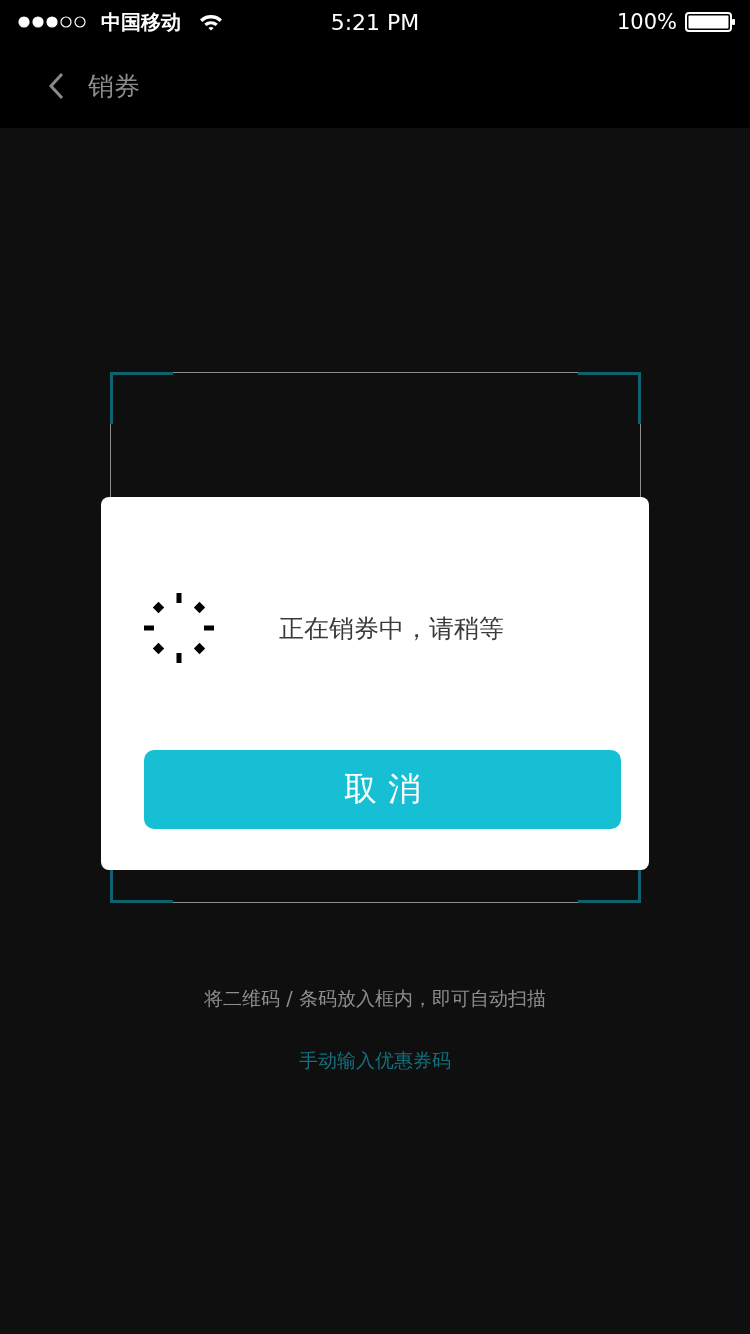  What do you see at coordinates (646, 22) in the screenshot?
I see `battery-percentage: 100%` at bounding box center [646, 22].